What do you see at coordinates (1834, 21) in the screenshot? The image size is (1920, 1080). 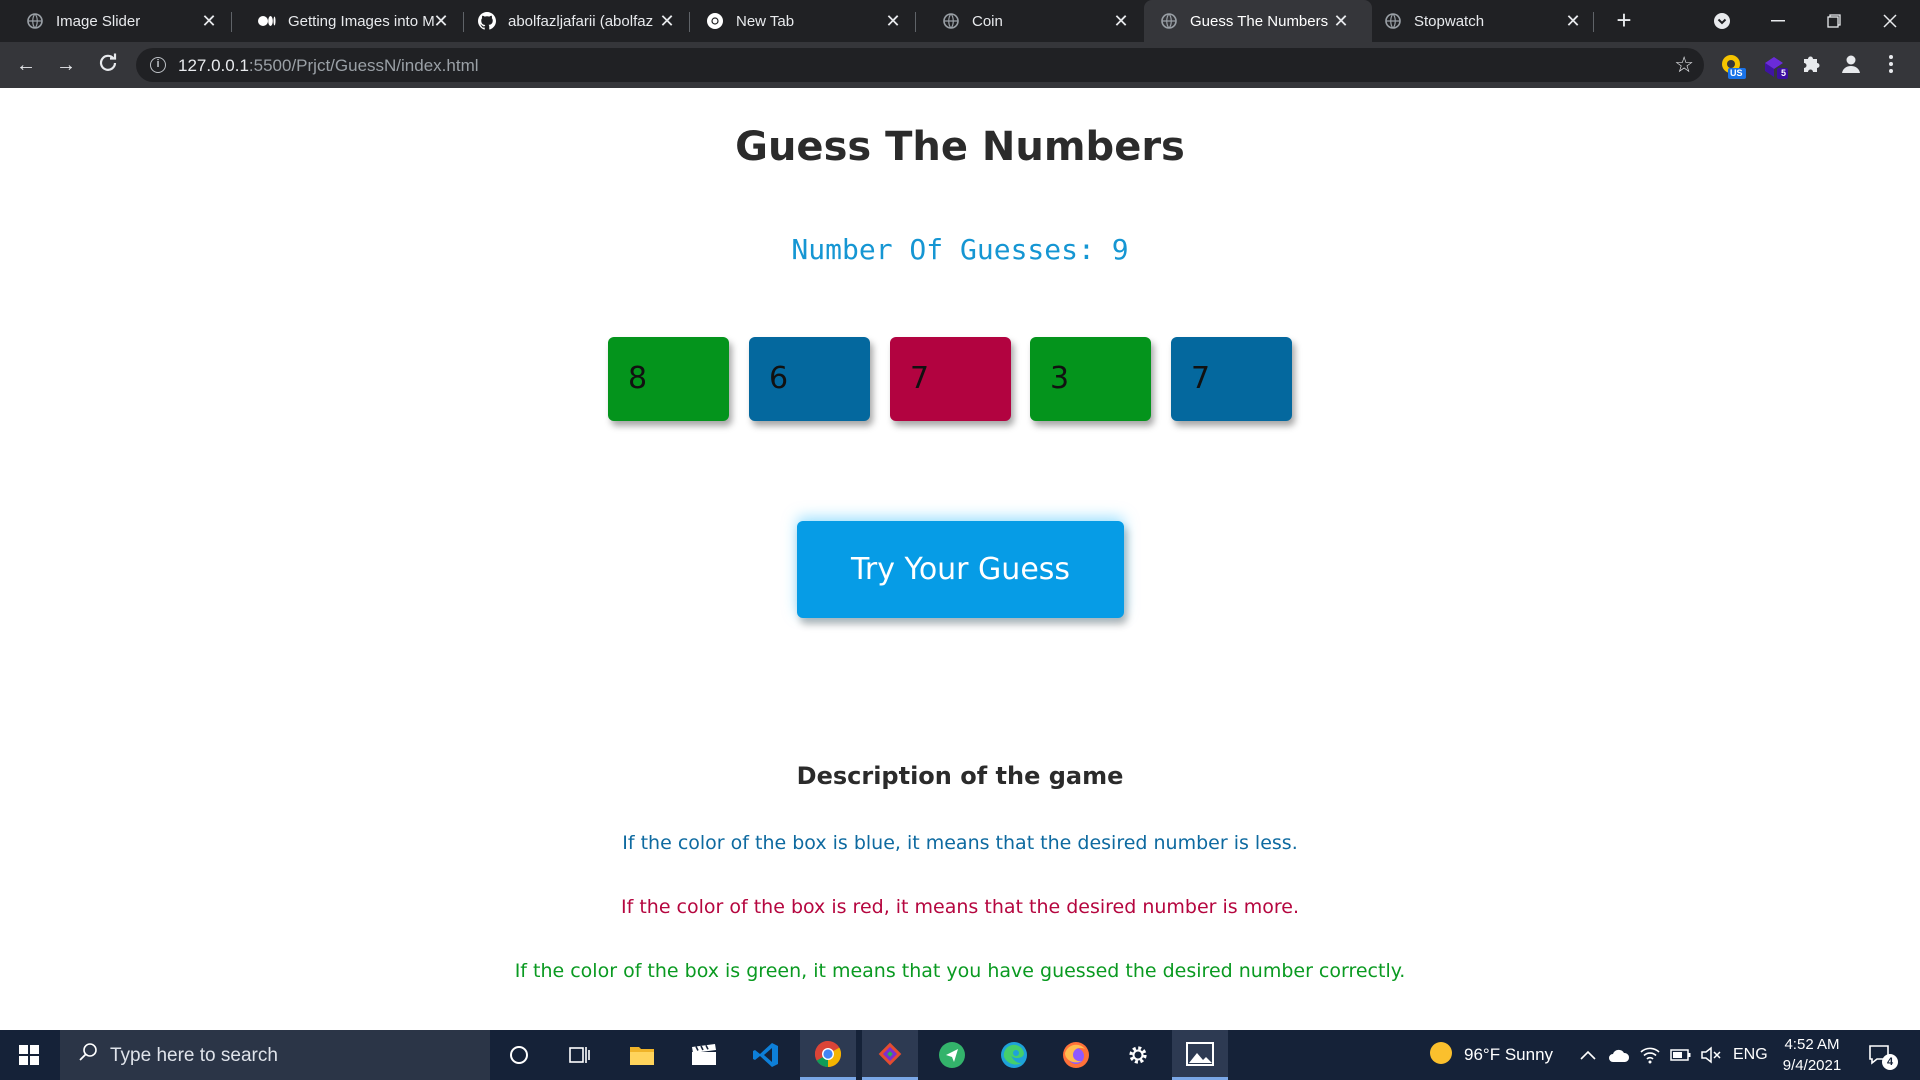 I see `restore-icon` at bounding box center [1834, 21].